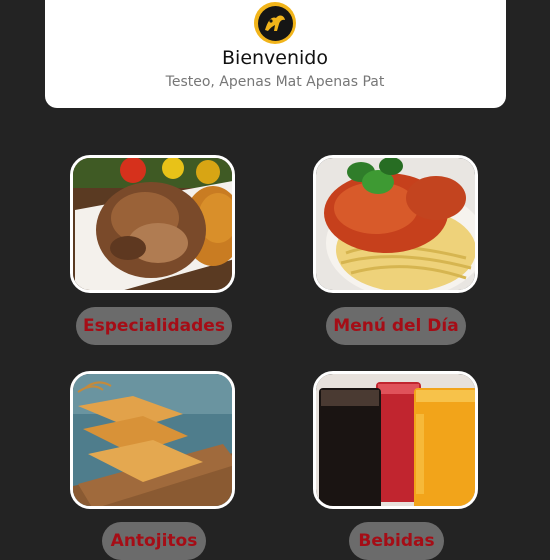 The width and height of the screenshot is (550, 560). I want to click on antojitos-image, so click(152, 440).